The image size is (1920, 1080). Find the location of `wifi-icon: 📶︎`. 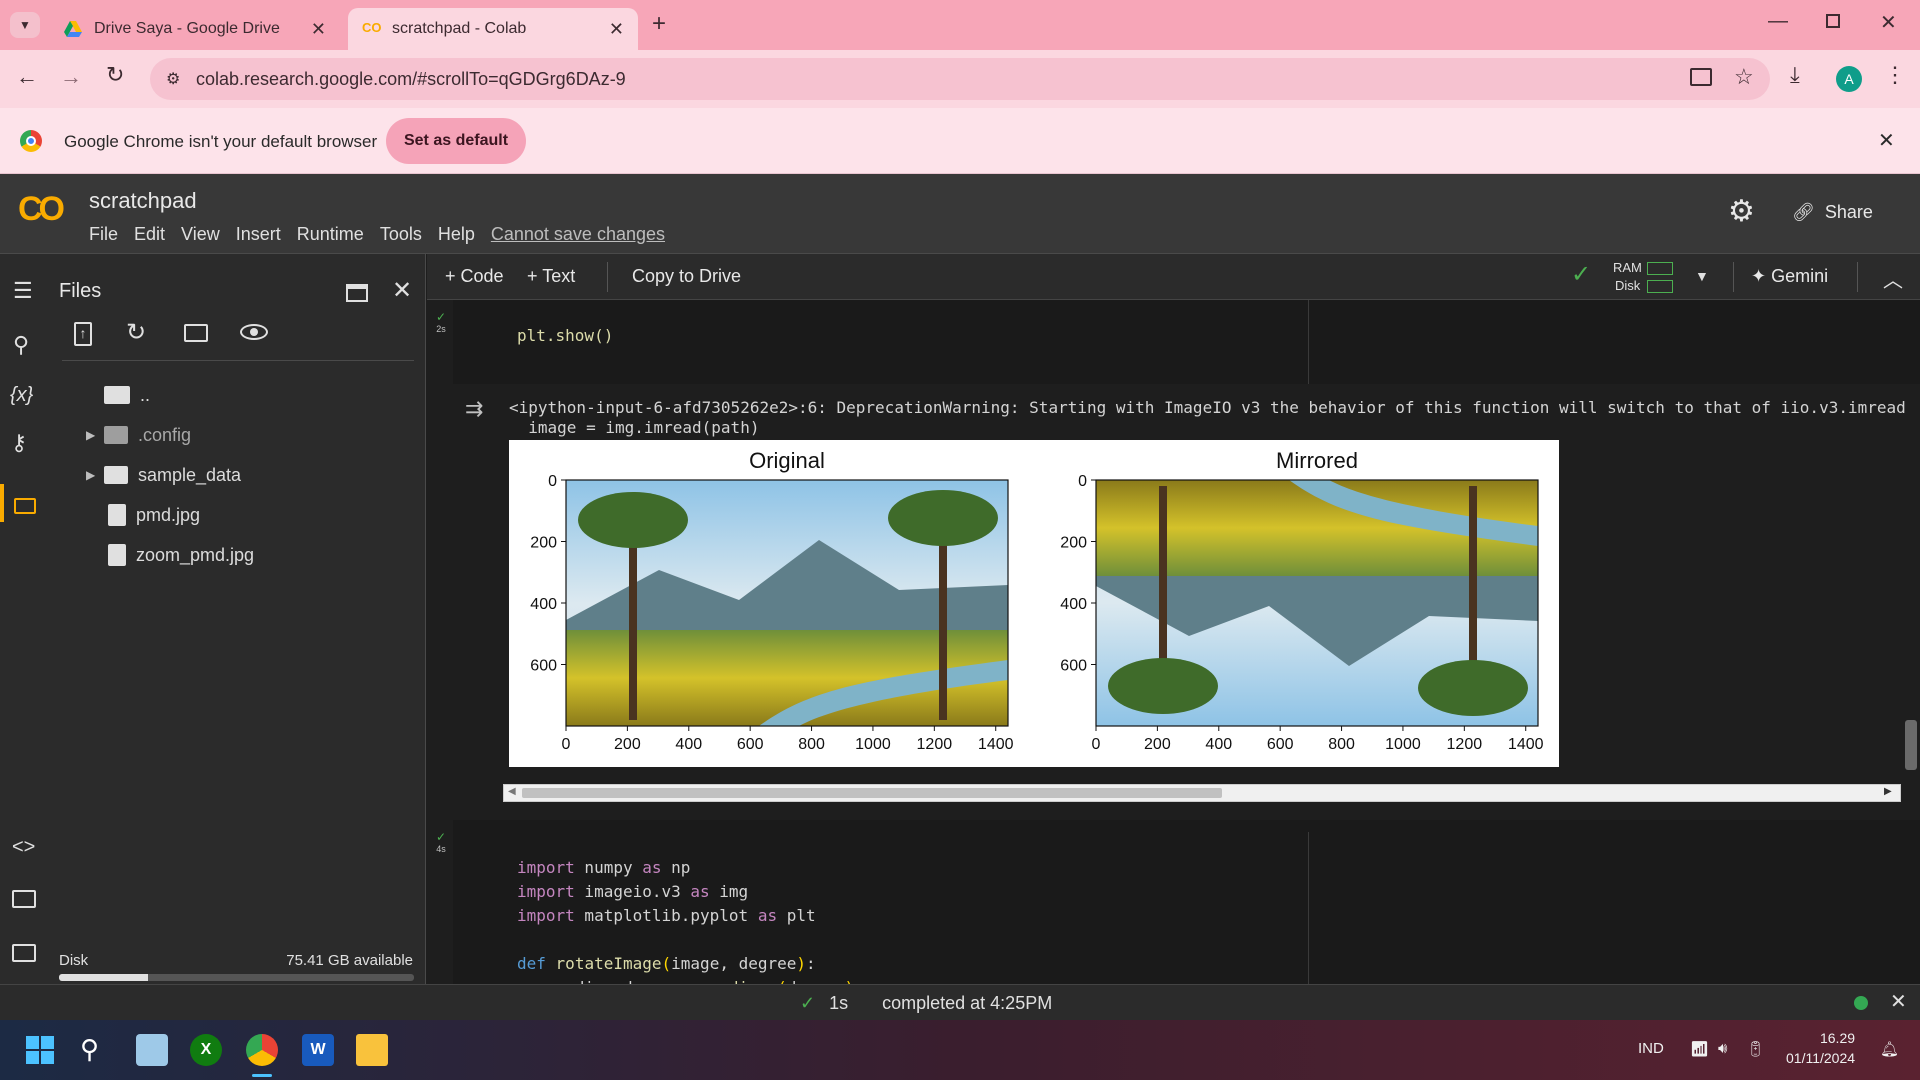

wifi-icon: 📶︎ is located at coordinates (1699, 1049).